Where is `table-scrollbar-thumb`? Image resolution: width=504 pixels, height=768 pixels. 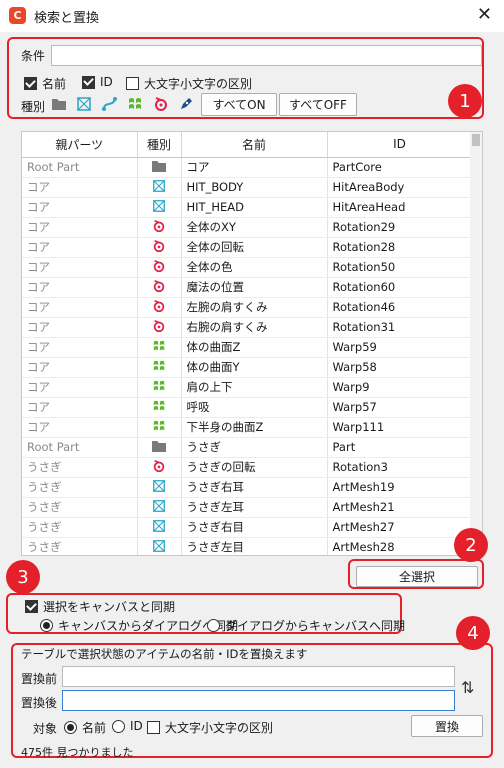 table-scrollbar-thumb is located at coordinates (476, 140).